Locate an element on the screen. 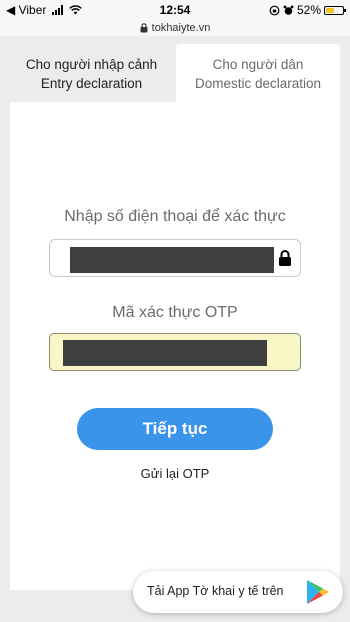 The width and height of the screenshot is (350, 622). tab-entry-label-vi: Cho người nhập cảnh is located at coordinates (91, 64).